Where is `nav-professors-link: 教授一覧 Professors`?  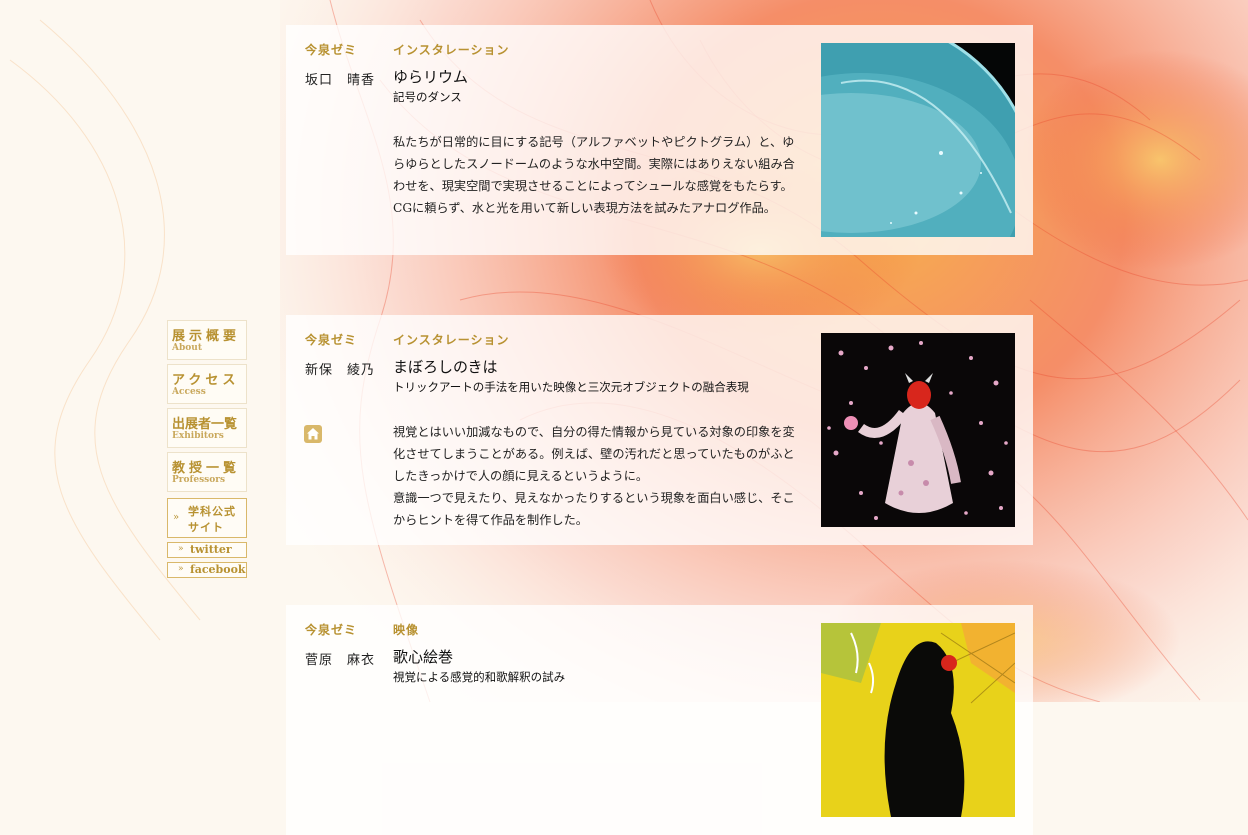
nav-professors-link: 教授一覧 Professors is located at coordinates (207, 472).